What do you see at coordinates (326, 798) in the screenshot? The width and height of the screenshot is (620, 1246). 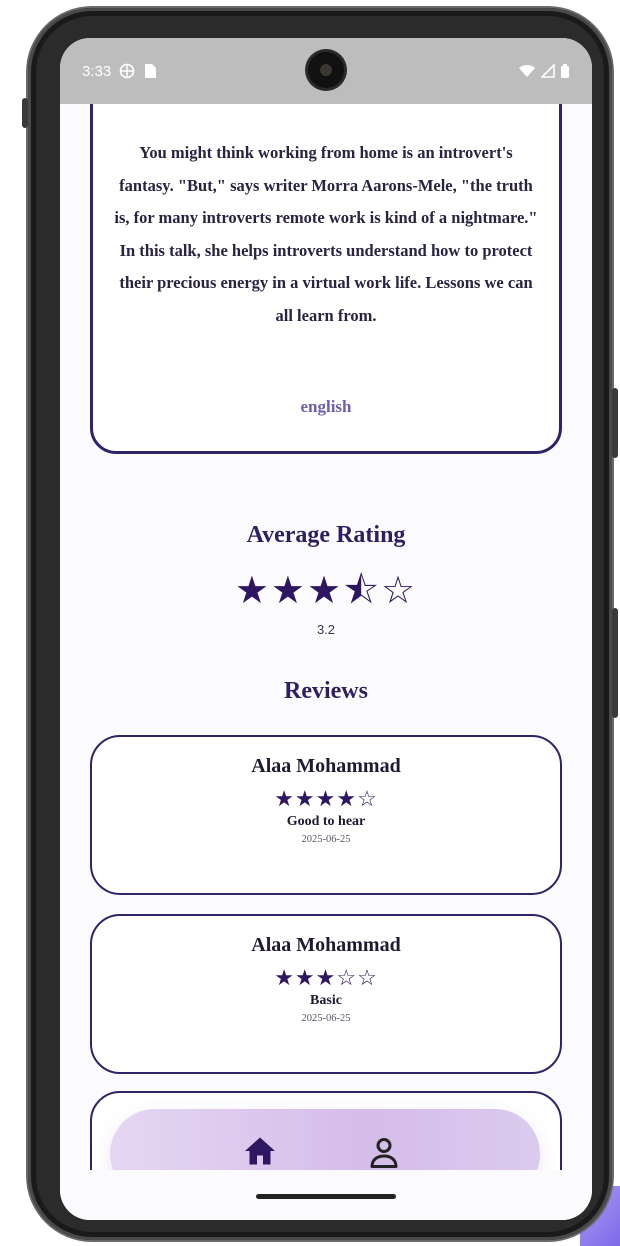 I see `review-stars: ★★★★☆` at bounding box center [326, 798].